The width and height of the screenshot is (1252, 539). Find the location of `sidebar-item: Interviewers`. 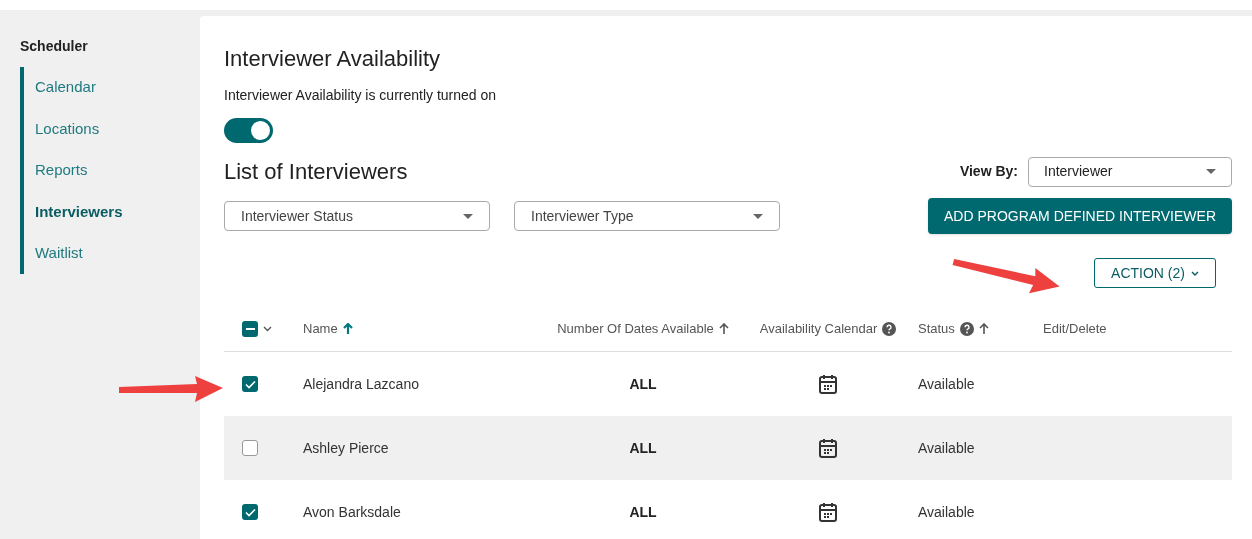

sidebar-item: Interviewers is located at coordinates (112, 211).